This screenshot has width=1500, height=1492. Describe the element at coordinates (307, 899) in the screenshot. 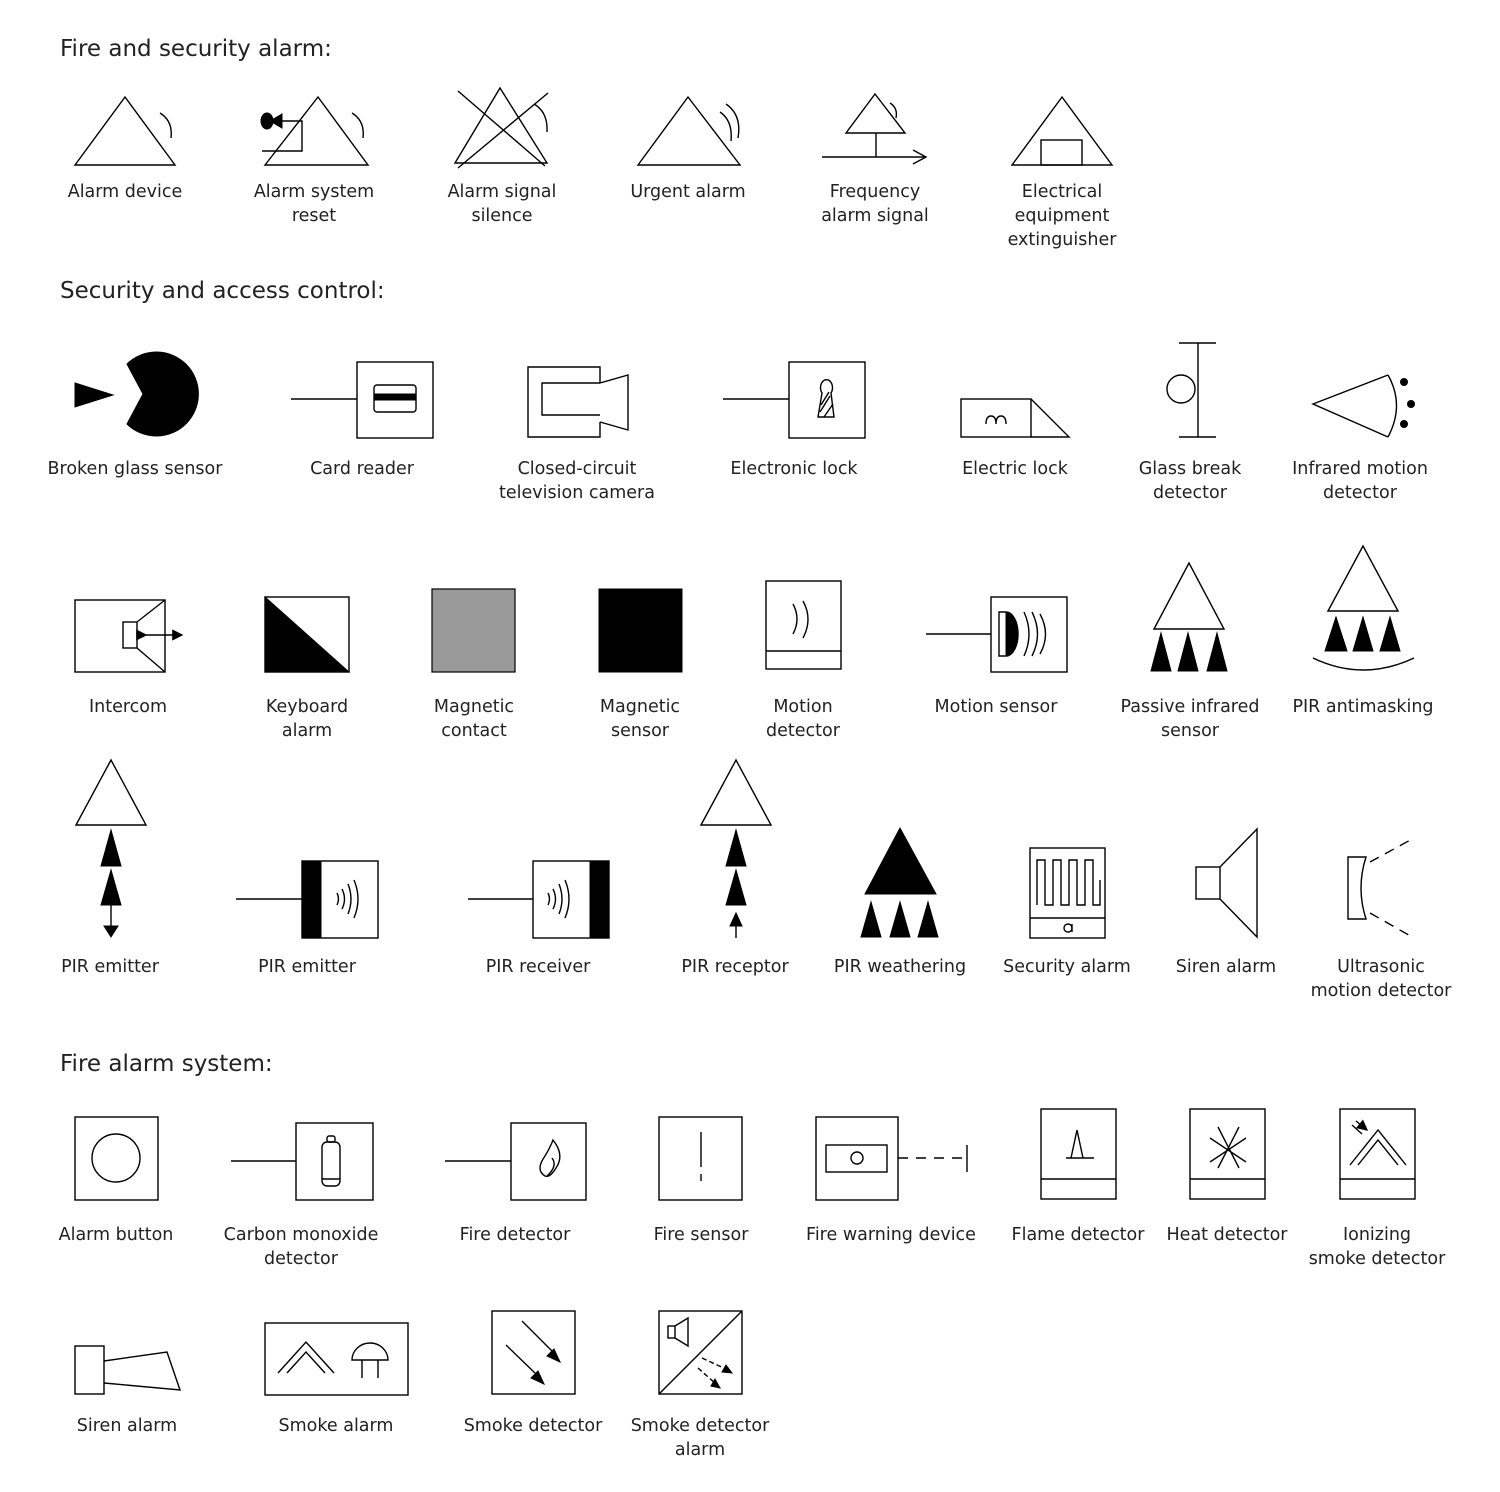

I see `pir-emitter-box-icon` at that location.